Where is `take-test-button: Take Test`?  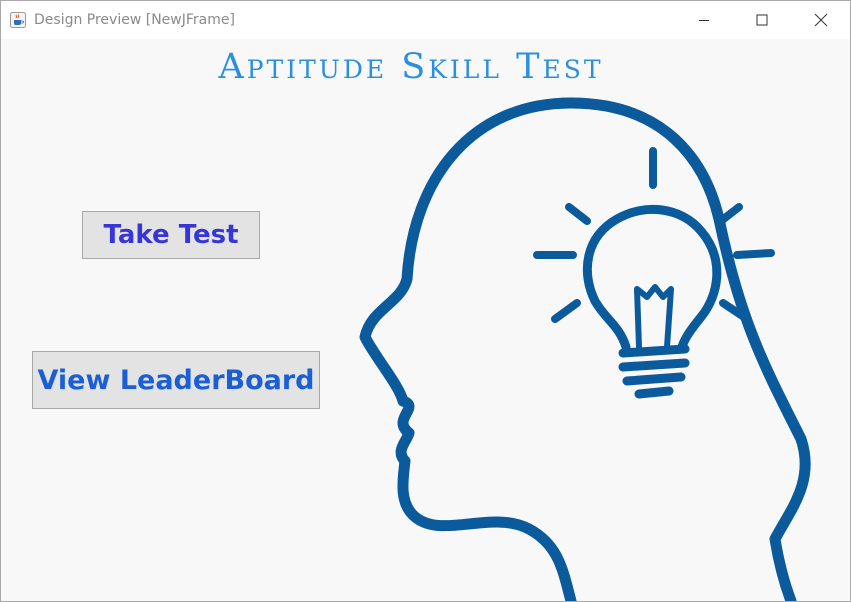
take-test-button: Take Test is located at coordinates (171, 235).